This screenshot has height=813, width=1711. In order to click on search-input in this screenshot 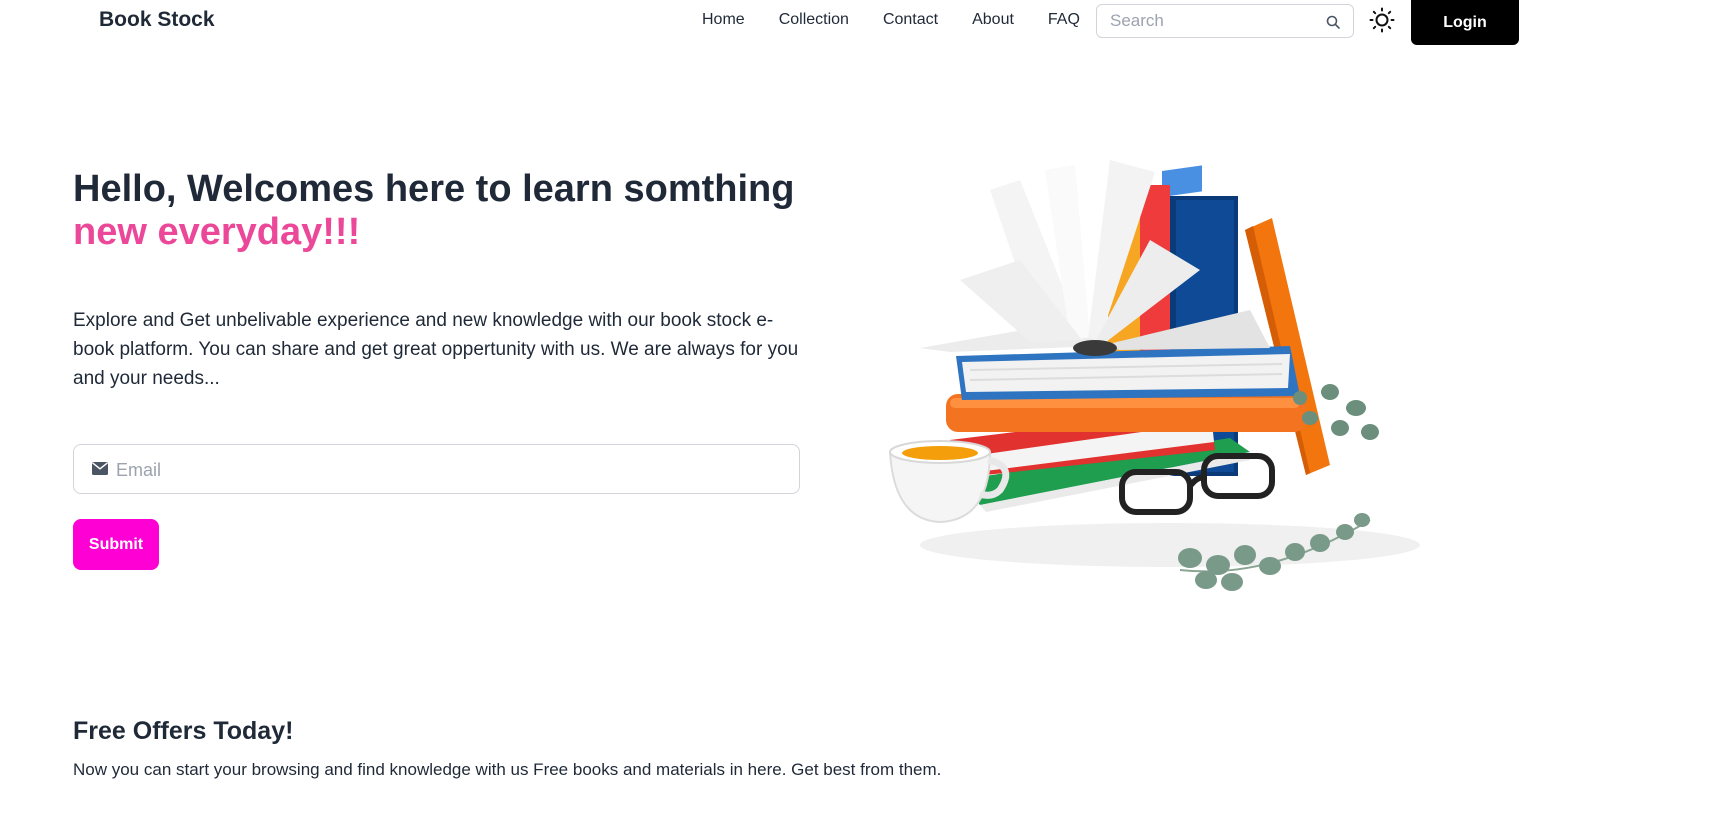, I will do `click(1210, 21)`.